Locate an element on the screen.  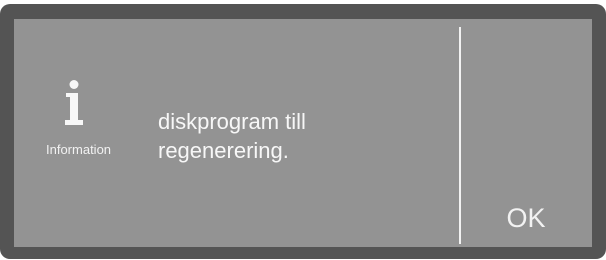
message-line-1: diskprogram till is located at coordinates (232, 121).